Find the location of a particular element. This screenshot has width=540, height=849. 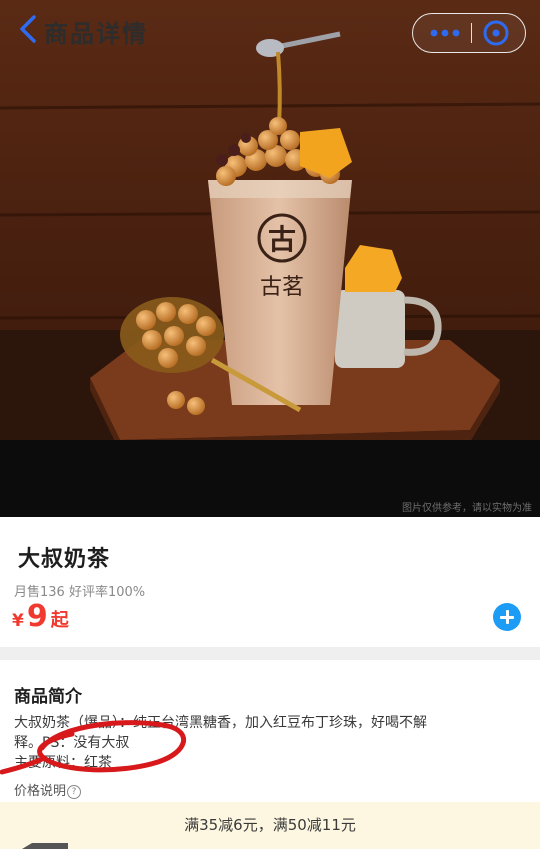

image-disclaimer: 图片仅供参考，请以实物为准 is located at coordinates (467, 508).